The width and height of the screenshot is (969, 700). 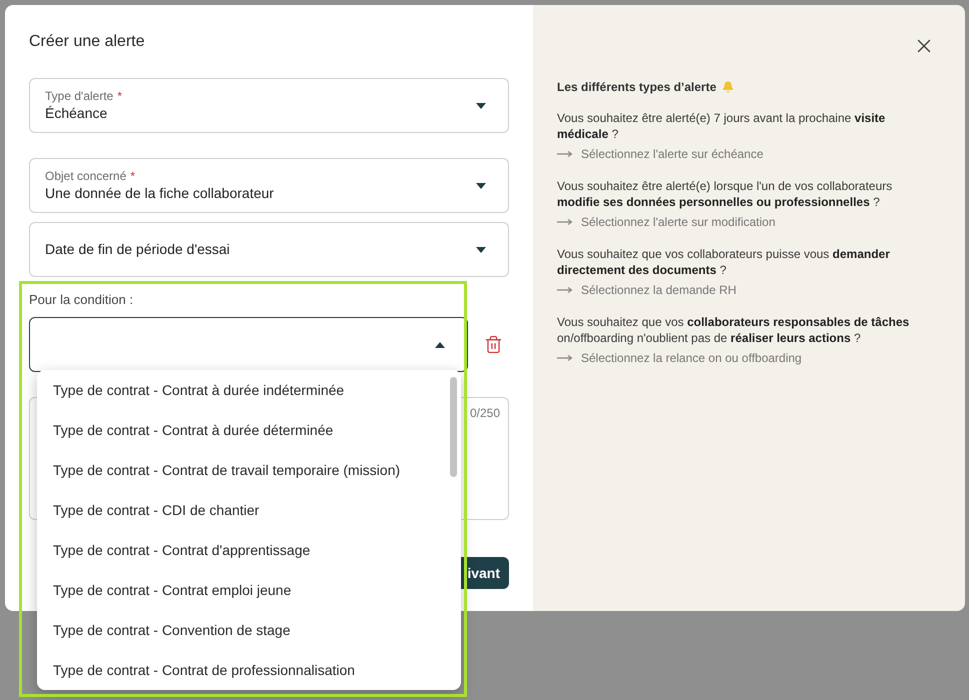 I want to click on help-action: Sélectionnez l'alerte sur modification, so click(x=678, y=222).